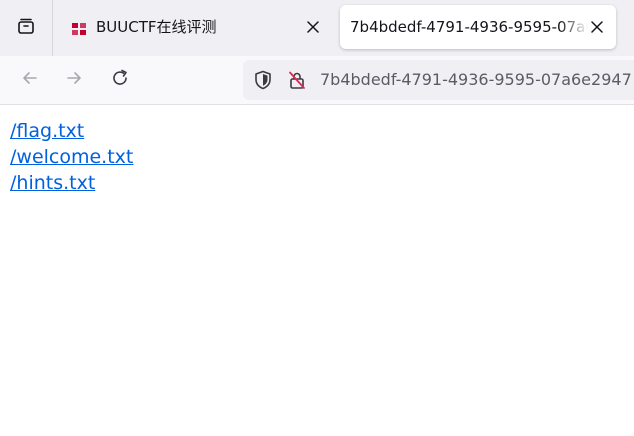 This screenshot has height=436, width=634. Describe the element at coordinates (469, 27) in the screenshot. I see `tab-title: 7b4bdedf-4791-4936-9595-07a6e294` at that location.